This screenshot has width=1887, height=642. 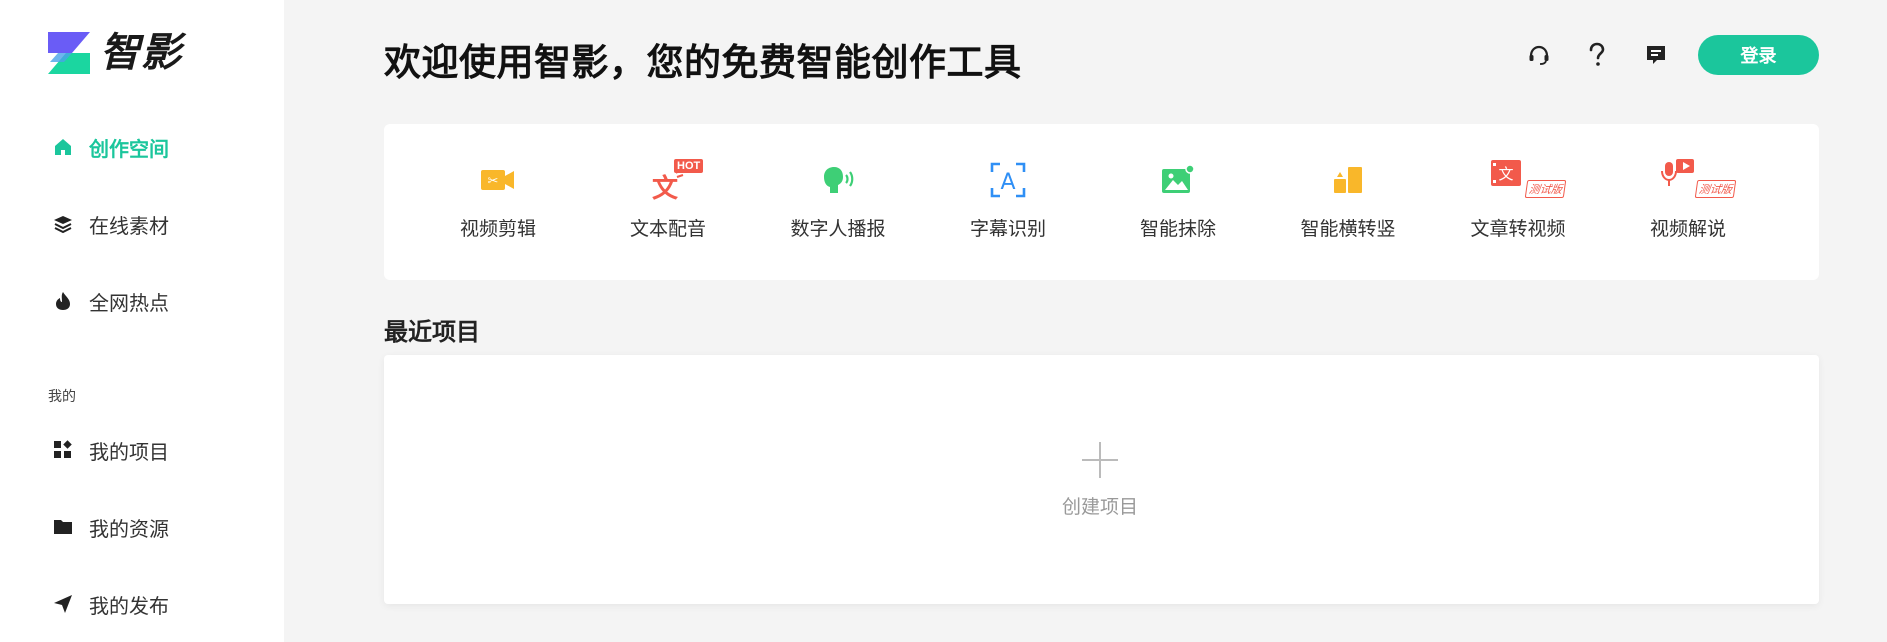 I want to click on logo: 智影, so click(x=115, y=53).